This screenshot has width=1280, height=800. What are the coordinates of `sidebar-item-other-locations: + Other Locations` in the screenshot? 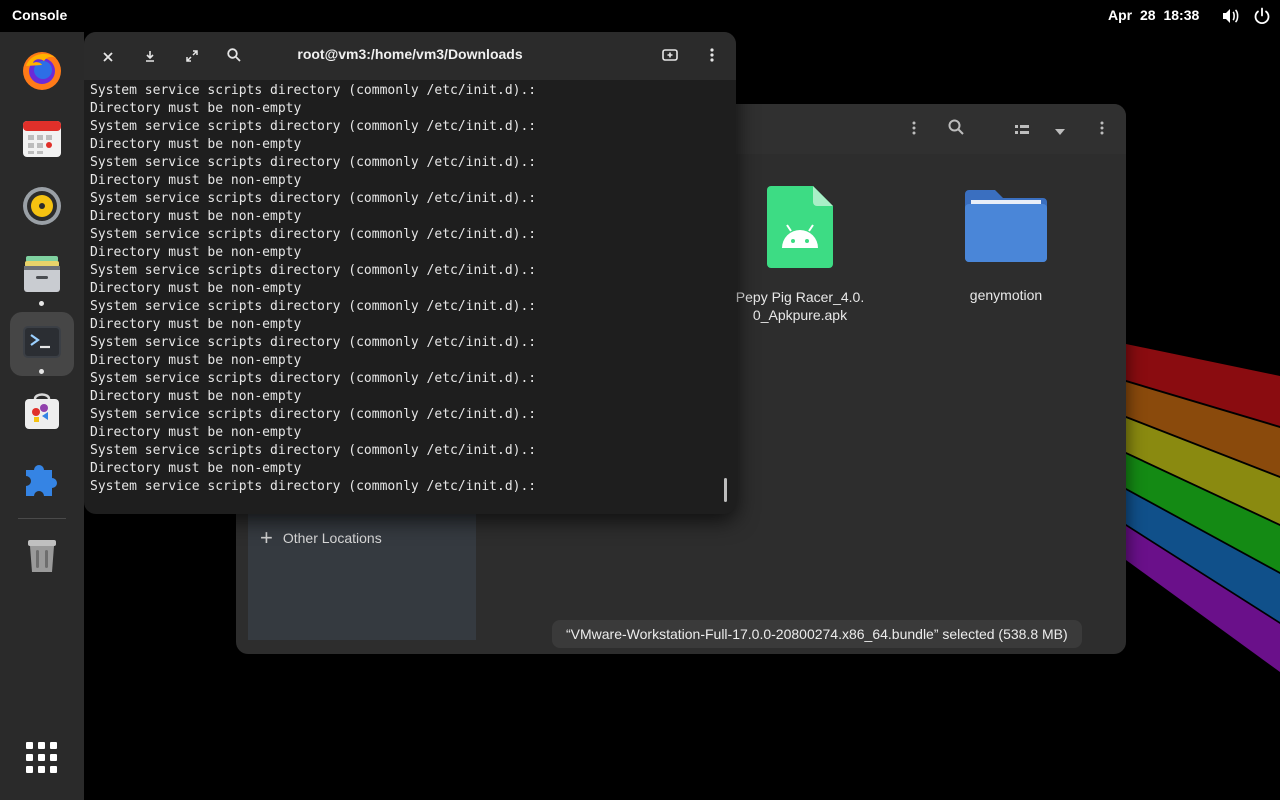 It's located at (321, 537).